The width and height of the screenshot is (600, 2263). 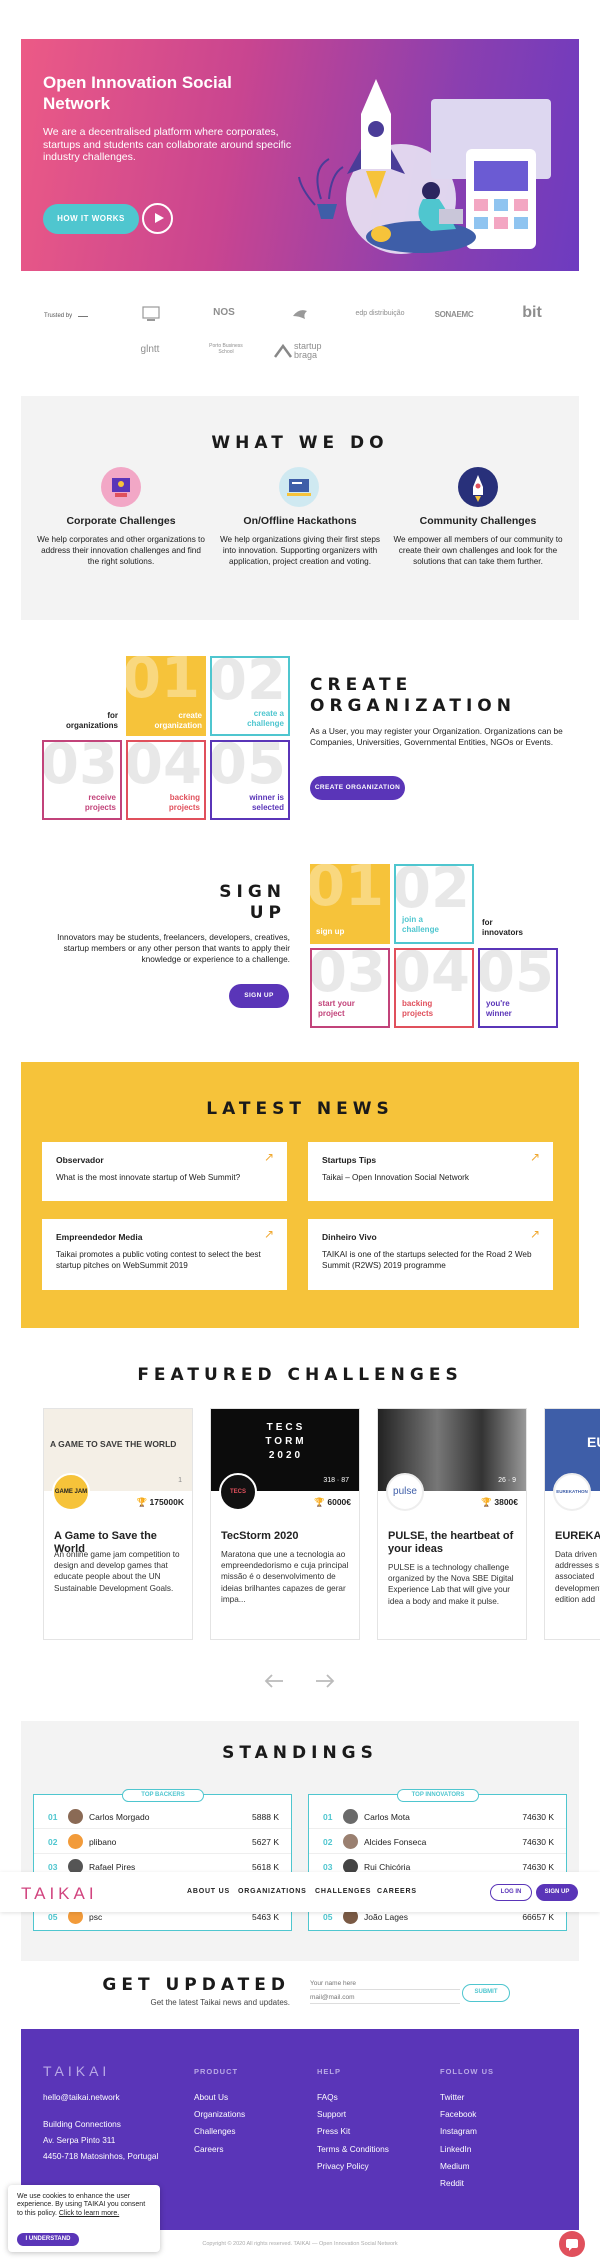 I want to click on signup-section-button: SIGN UP, so click(x=259, y=996).